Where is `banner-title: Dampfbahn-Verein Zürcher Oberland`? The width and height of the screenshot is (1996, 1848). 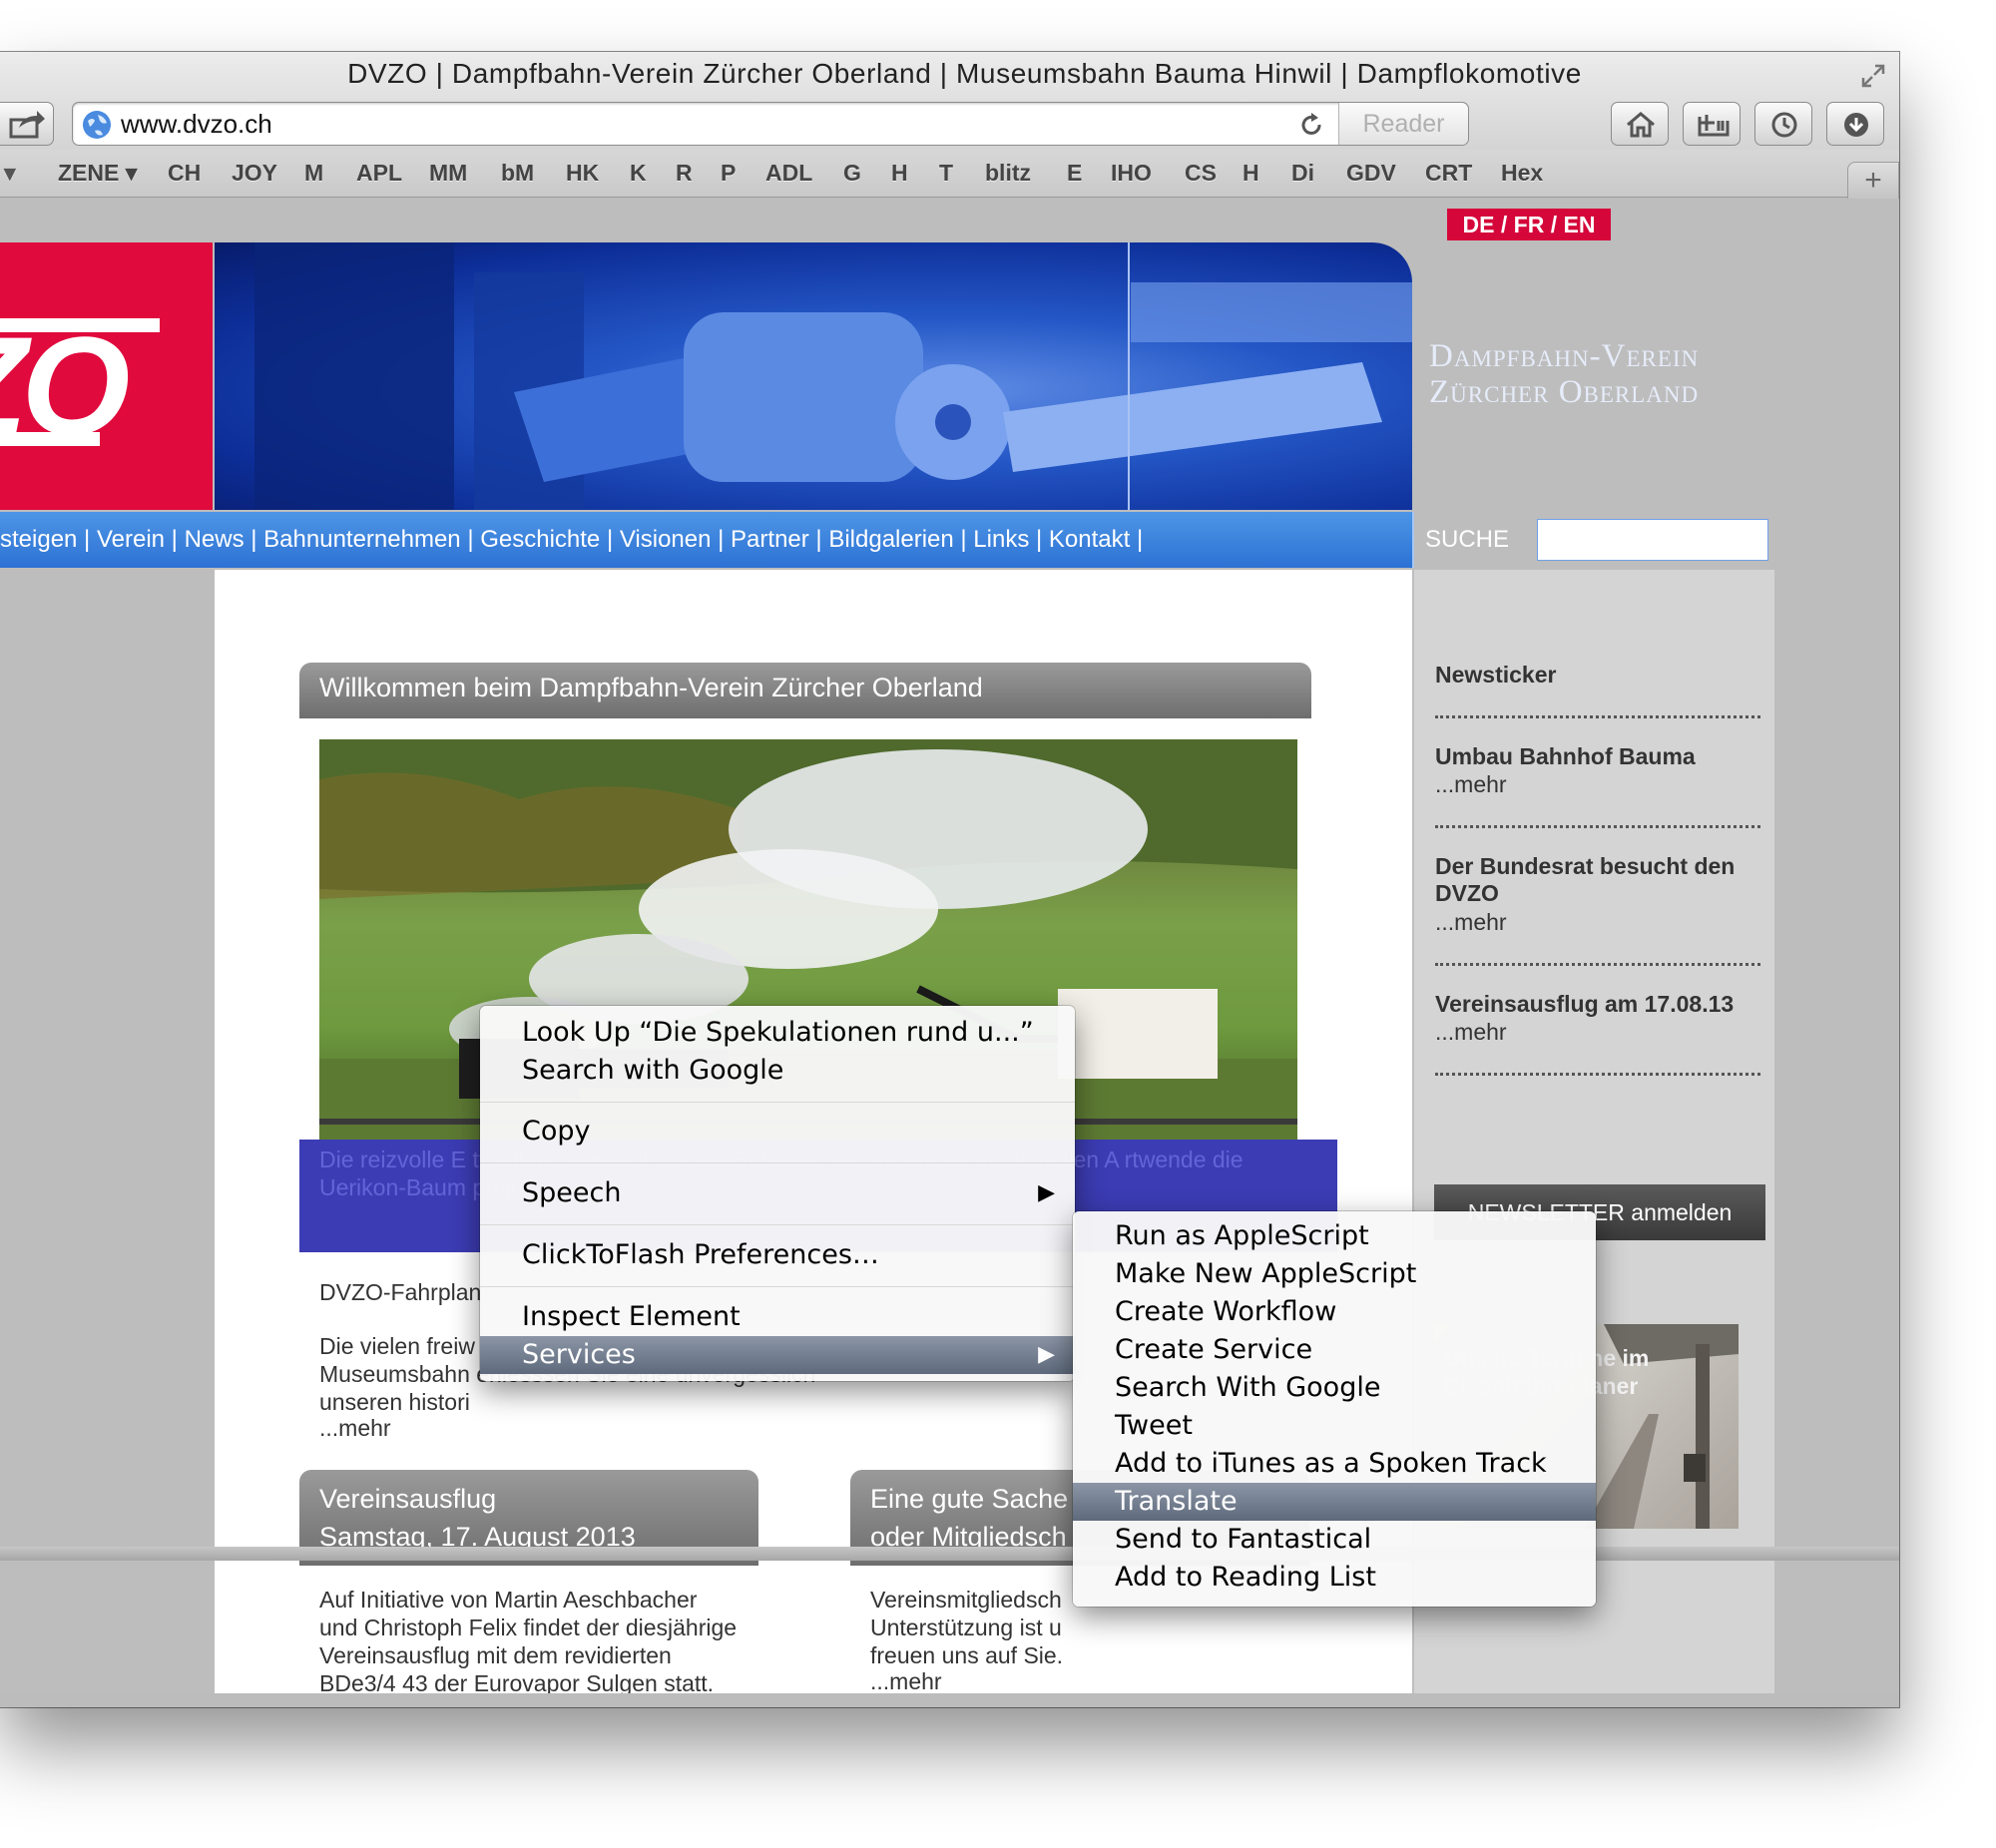
banner-title: Dampfbahn-Verein Zürcher Oberland is located at coordinates (1564, 374).